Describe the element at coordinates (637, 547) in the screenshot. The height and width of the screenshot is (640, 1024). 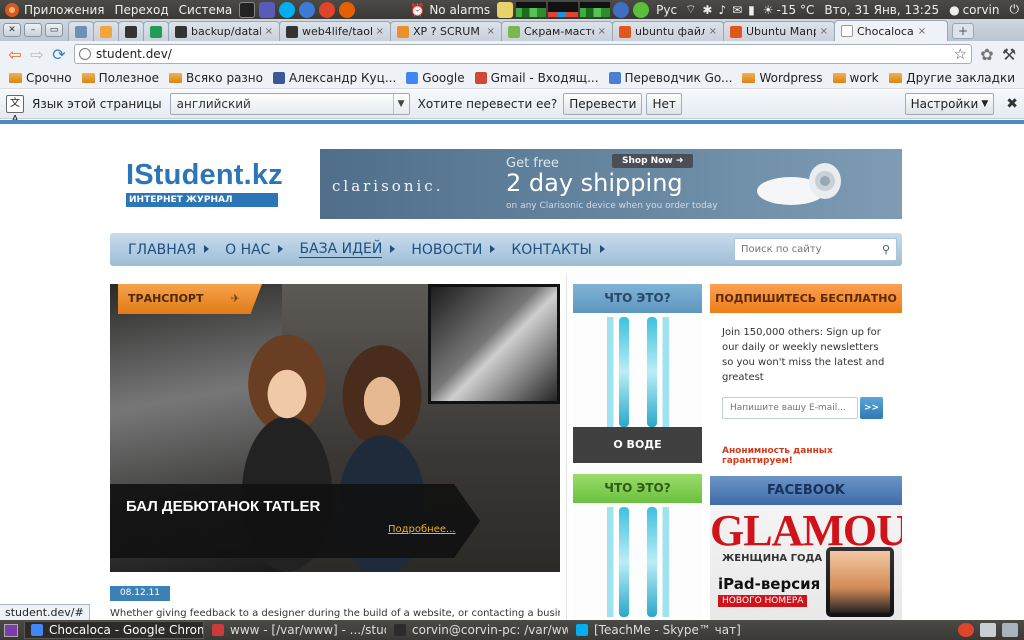
I see `what-is-it-widget-2: ЧТО ЭТО?` at that location.